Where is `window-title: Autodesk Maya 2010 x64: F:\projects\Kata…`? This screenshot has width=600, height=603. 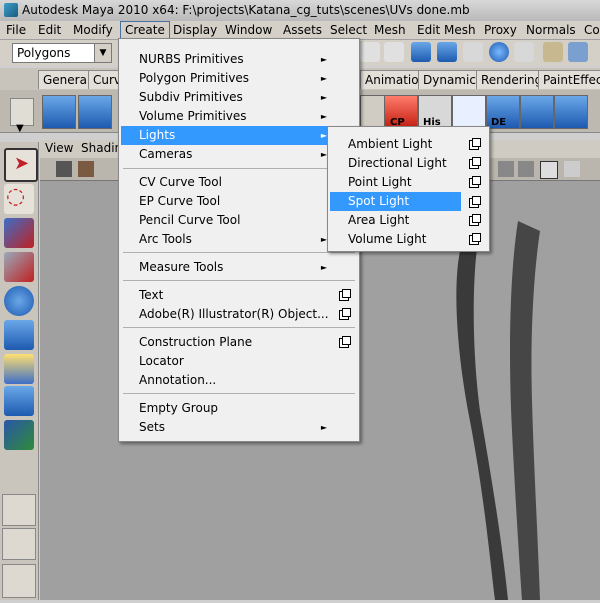
window-title: Autodesk Maya 2010 x64: F:\projects\Kata… is located at coordinates (246, 10).